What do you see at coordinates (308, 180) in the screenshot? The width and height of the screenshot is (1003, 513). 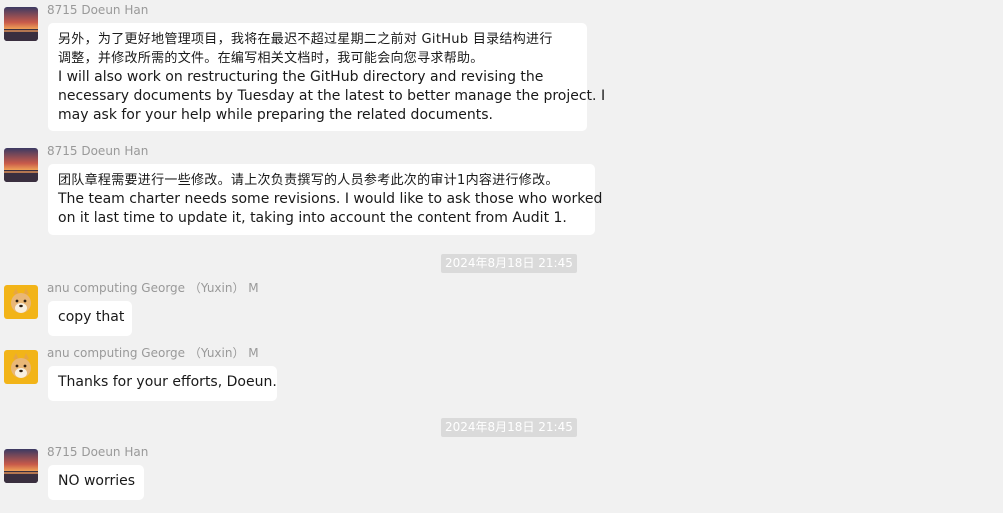 I see `message-text-line: 团队章程需要进行一些修改。请上次负责撰写的人员参考此次的审计1内容进行修改。` at bounding box center [308, 180].